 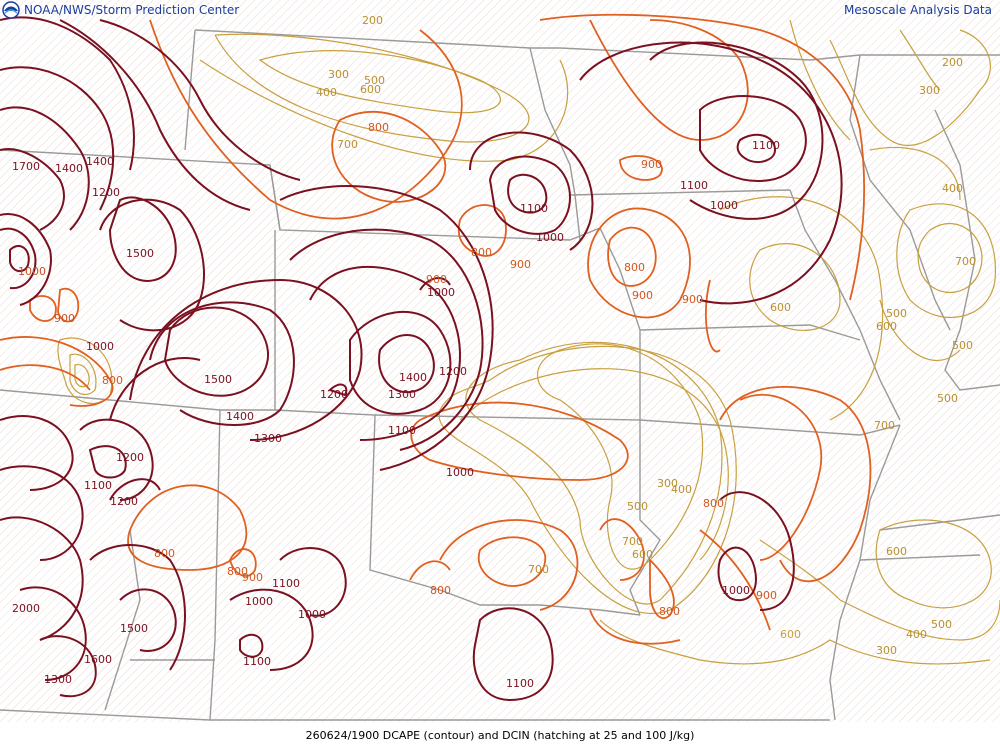 I want to click on label-1200d: 1200, so click(x=130, y=457).